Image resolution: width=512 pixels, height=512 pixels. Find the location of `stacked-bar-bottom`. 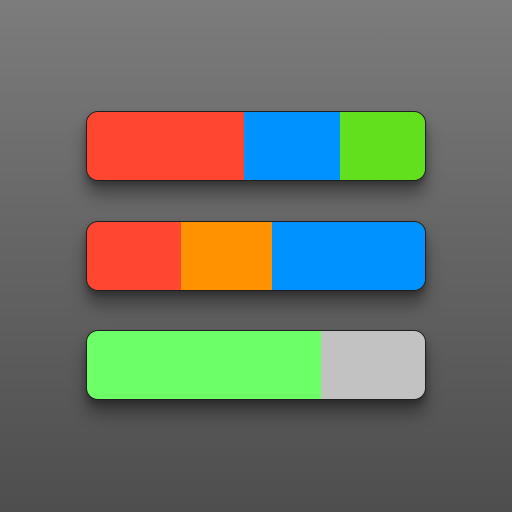

stacked-bar-bottom is located at coordinates (256, 365).